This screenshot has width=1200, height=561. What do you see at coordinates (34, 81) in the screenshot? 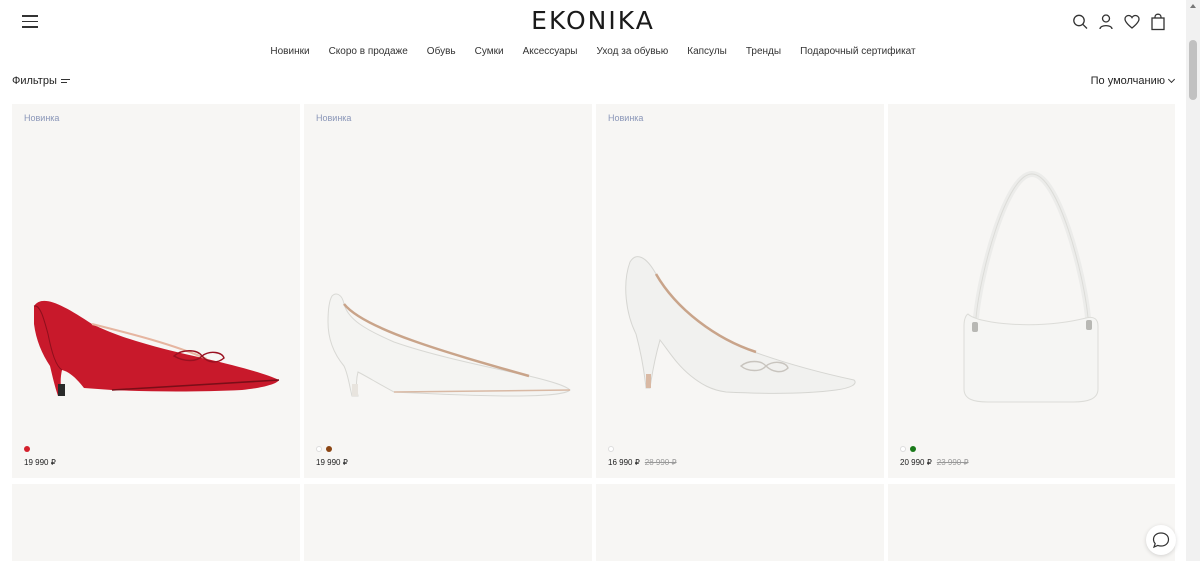
I see `filters-label: Фильтры` at bounding box center [34, 81].